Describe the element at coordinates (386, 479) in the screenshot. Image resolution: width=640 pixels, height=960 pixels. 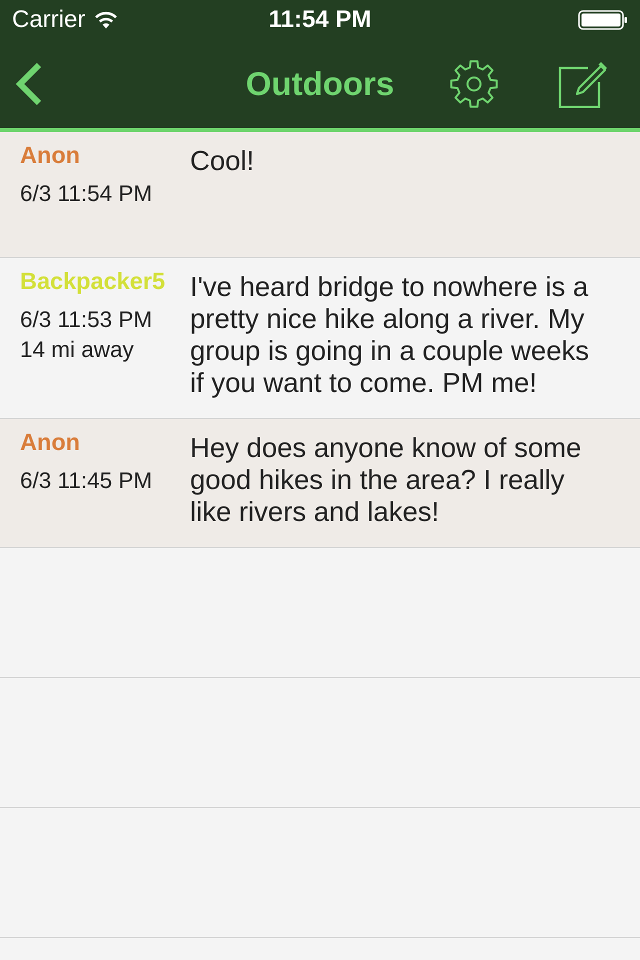
I see `message-text: Hey does anyone know of some good hikes in the area? I really like rivers and lakes!` at that location.